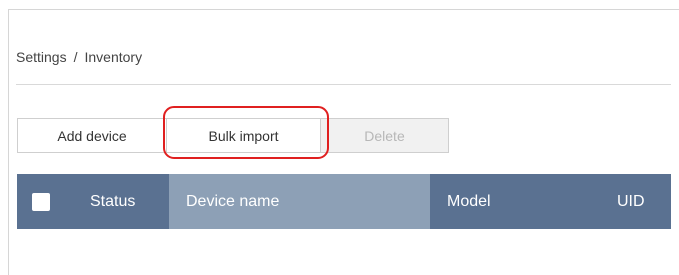 The image size is (679, 275). What do you see at coordinates (385, 135) in the screenshot?
I see `delete-button: Delete` at bounding box center [385, 135].